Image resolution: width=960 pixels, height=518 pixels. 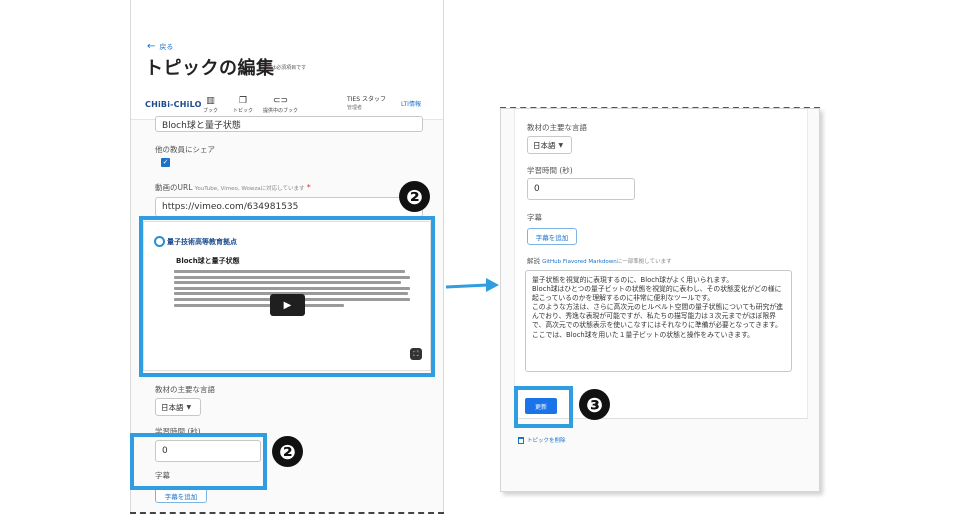 I want to click on required-note: * は必須項目です, so click(x=287, y=68).